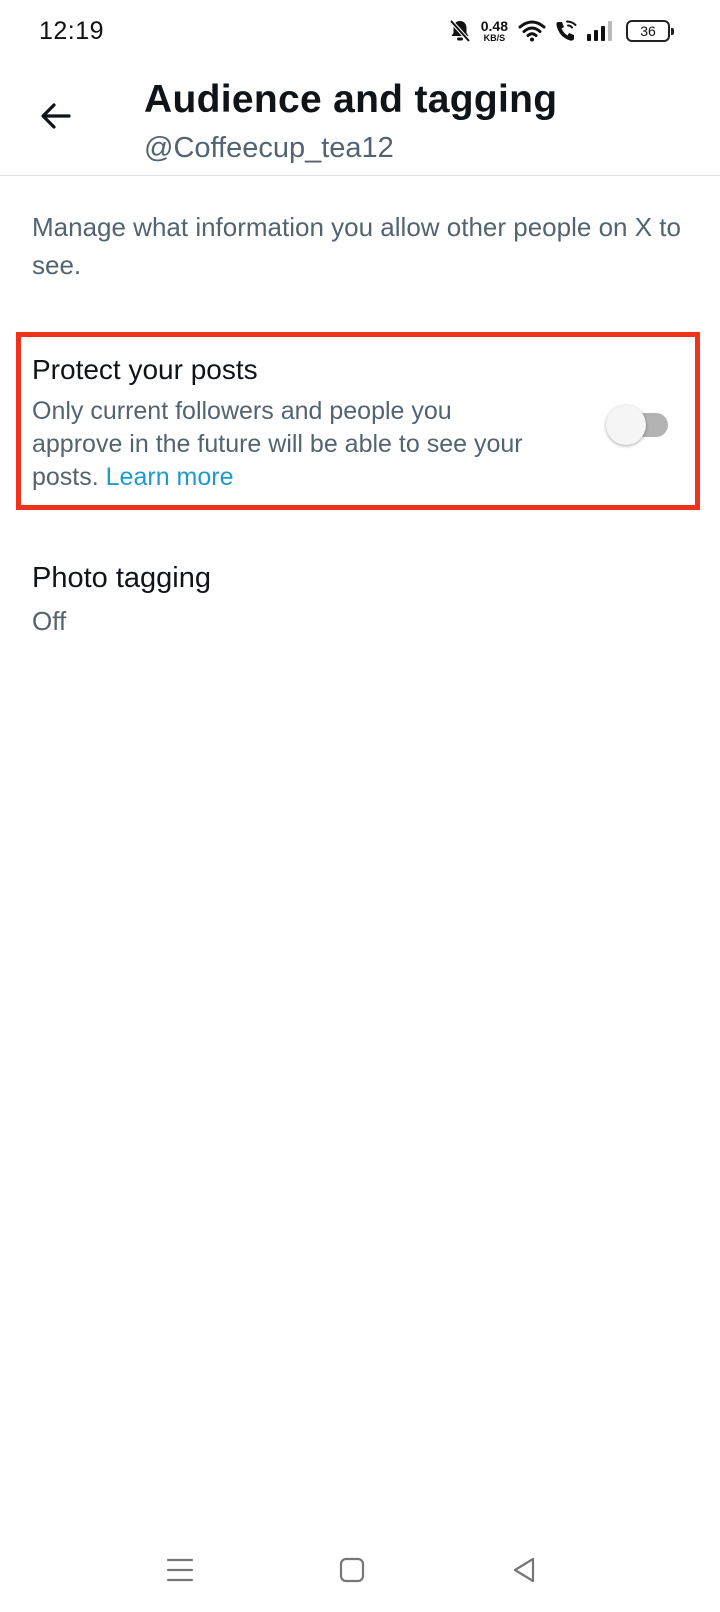 The width and height of the screenshot is (720, 1612). I want to click on system-back-button, so click(524, 1572).